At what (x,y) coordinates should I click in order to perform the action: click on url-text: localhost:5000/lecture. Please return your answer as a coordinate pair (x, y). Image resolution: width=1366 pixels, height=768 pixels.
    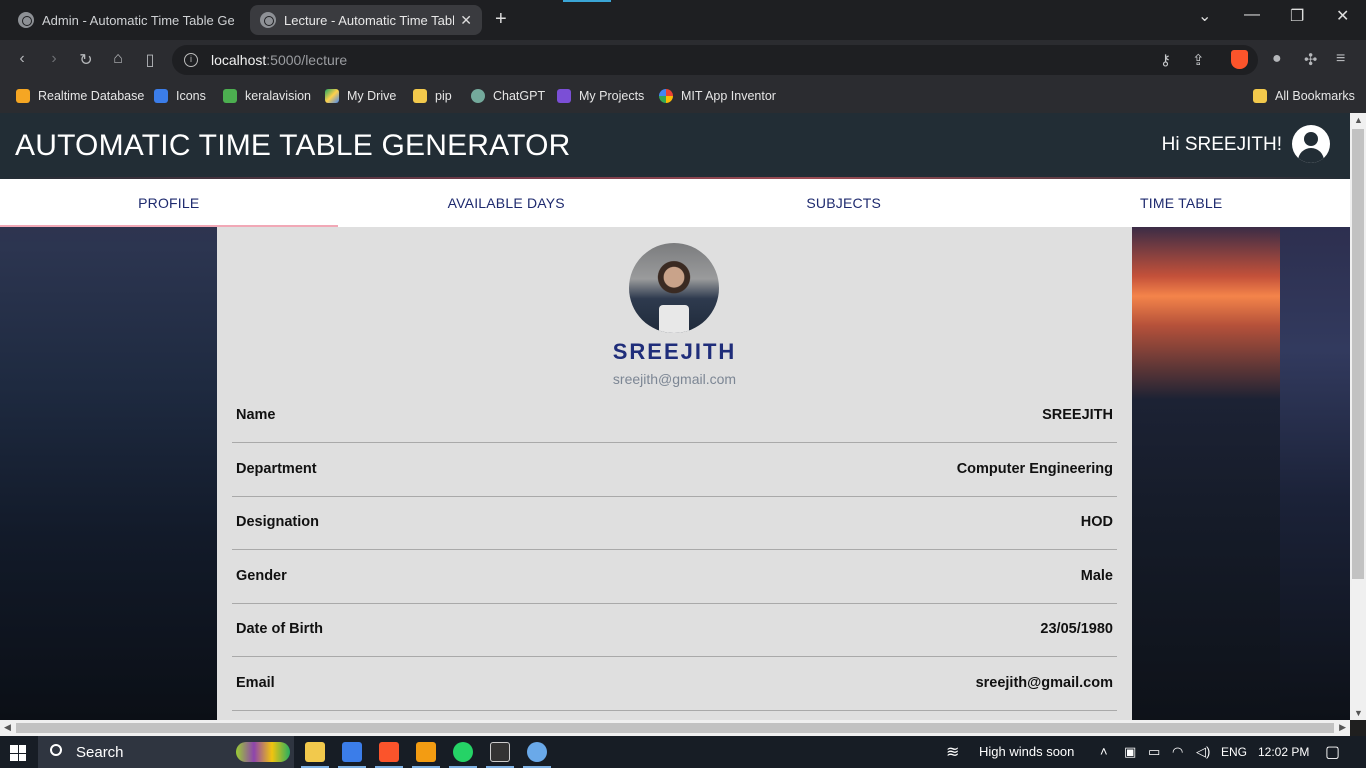
    Looking at the image, I should click on (279, 60).